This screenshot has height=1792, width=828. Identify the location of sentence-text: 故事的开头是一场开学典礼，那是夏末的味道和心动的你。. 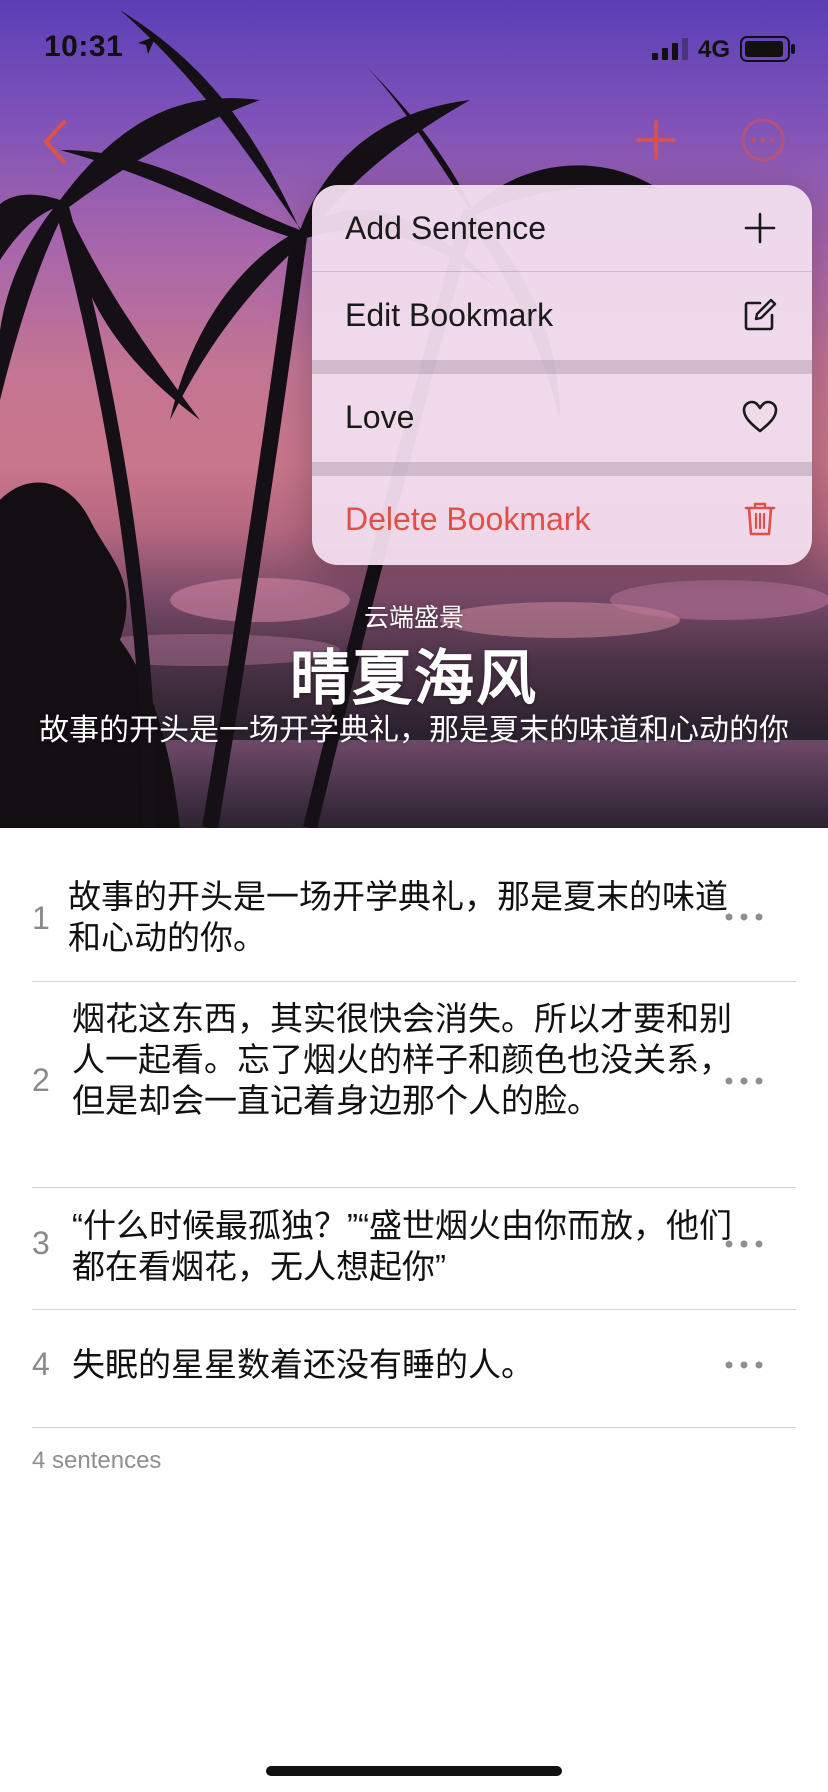
(398, 917).